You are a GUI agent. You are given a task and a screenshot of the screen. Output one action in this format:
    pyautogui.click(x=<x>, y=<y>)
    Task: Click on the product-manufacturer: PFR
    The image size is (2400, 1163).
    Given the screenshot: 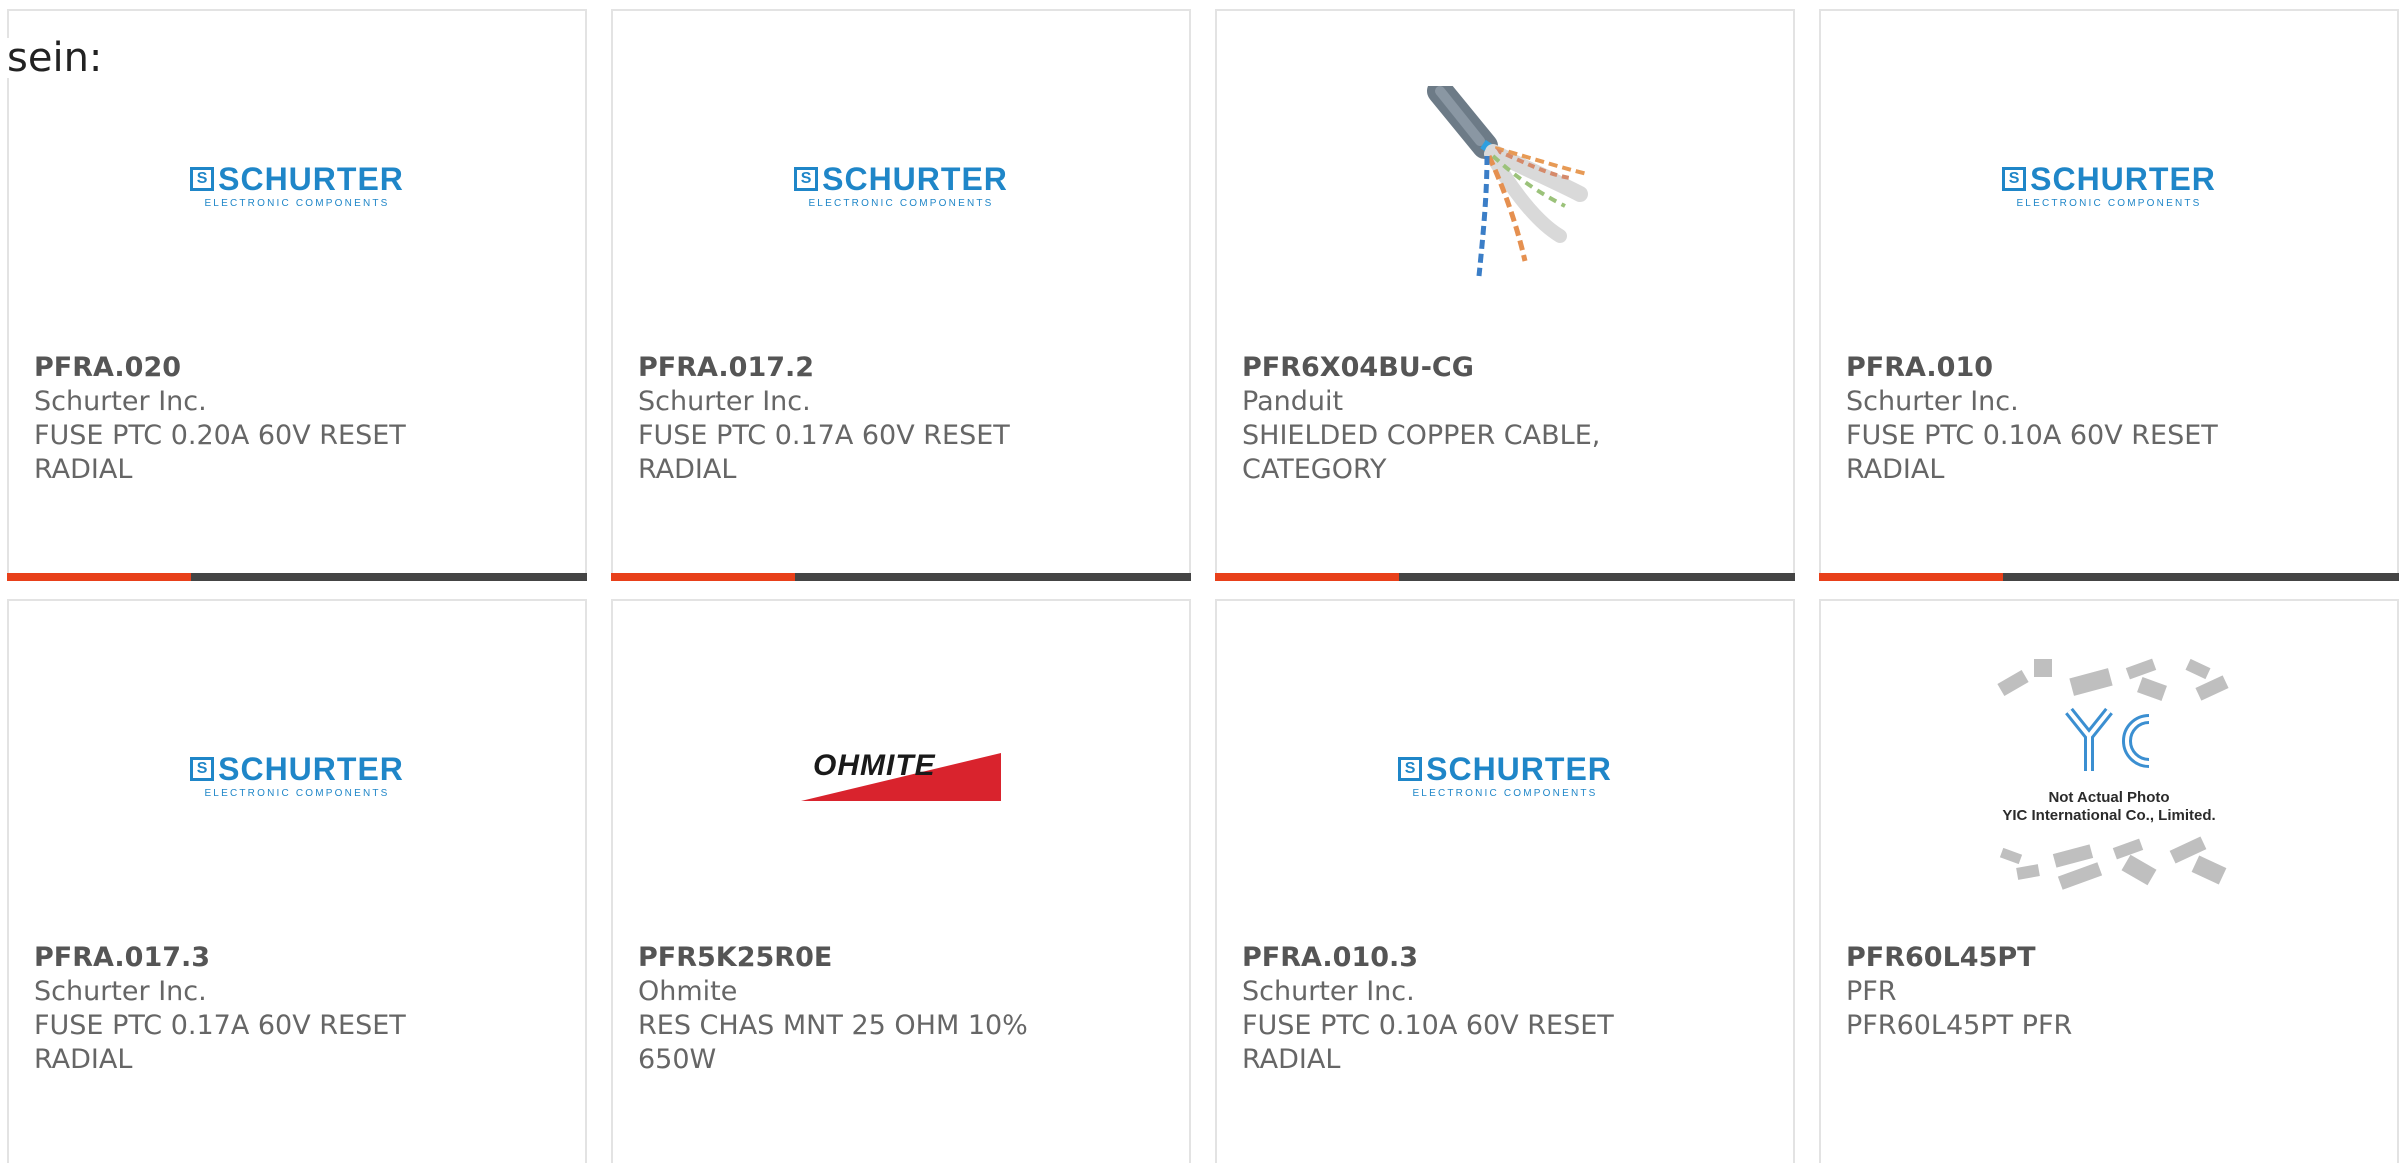 What is the action you would take?
    pyautogui.click(x=1871, y=991)
    